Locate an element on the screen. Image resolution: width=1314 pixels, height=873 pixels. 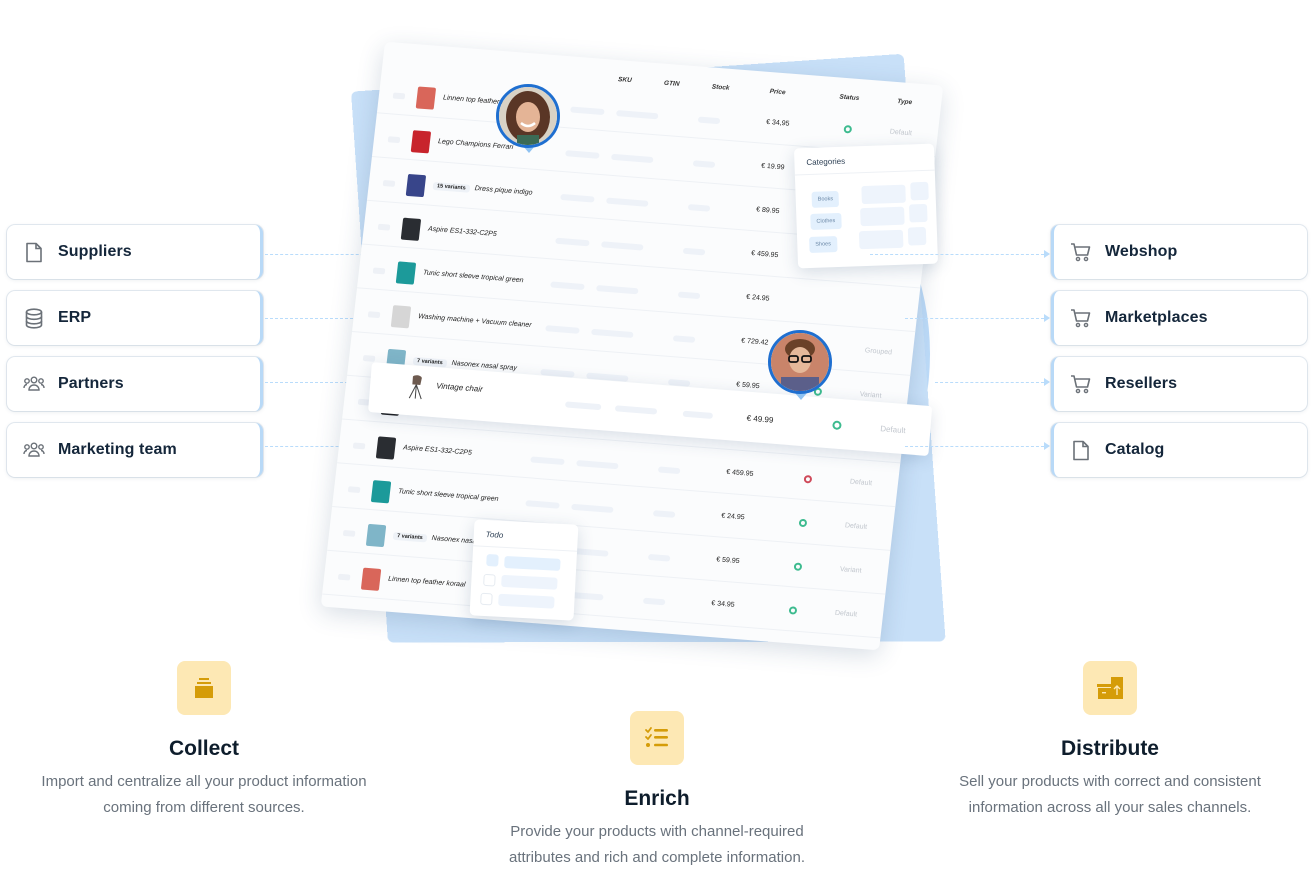
col-sku: SKU is located at coordinates (625, 80).